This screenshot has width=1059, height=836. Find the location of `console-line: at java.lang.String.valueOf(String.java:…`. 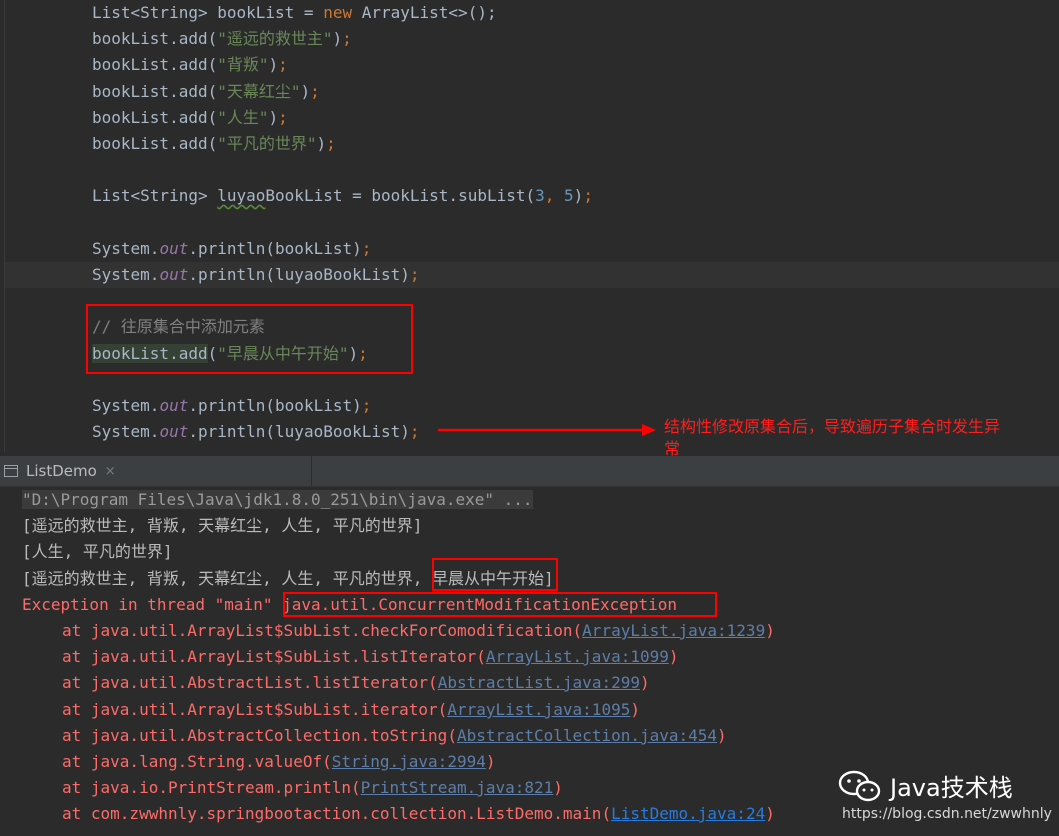

console-line: at java.lang.String.valueOf(String.java:… is located at coordinates (278, 762).